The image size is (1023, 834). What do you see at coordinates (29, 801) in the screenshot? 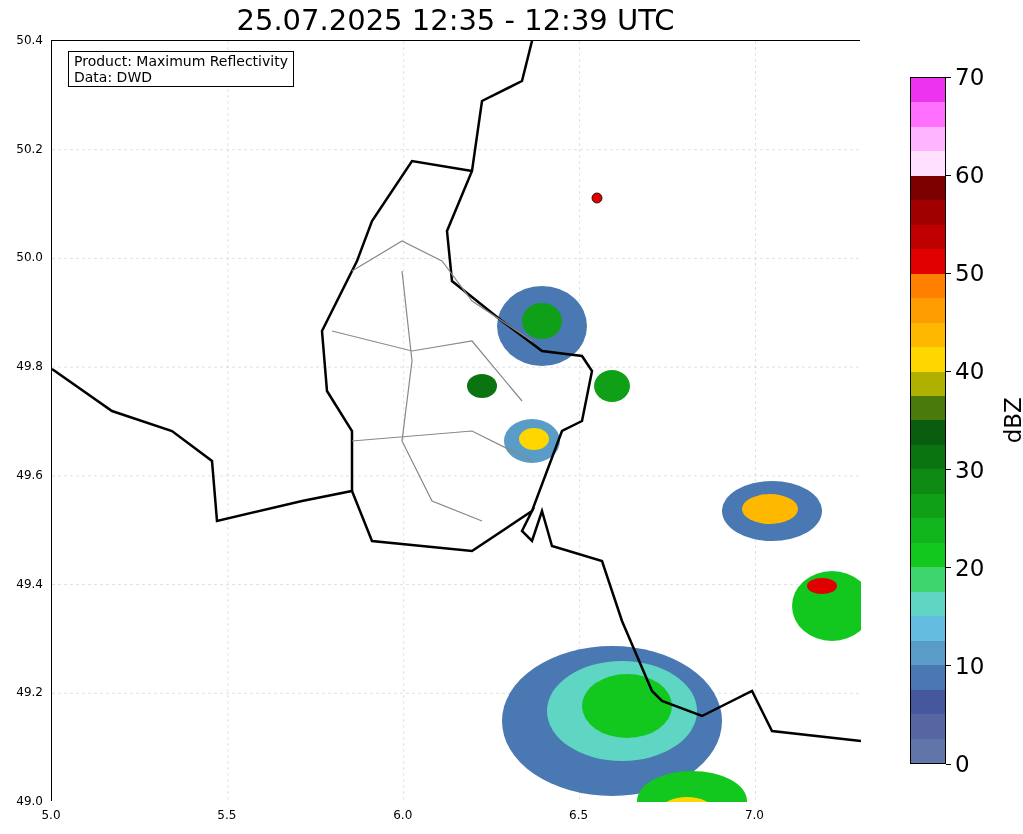
I see `y-axis-label: 49.0` at bounding box center [29, 801].